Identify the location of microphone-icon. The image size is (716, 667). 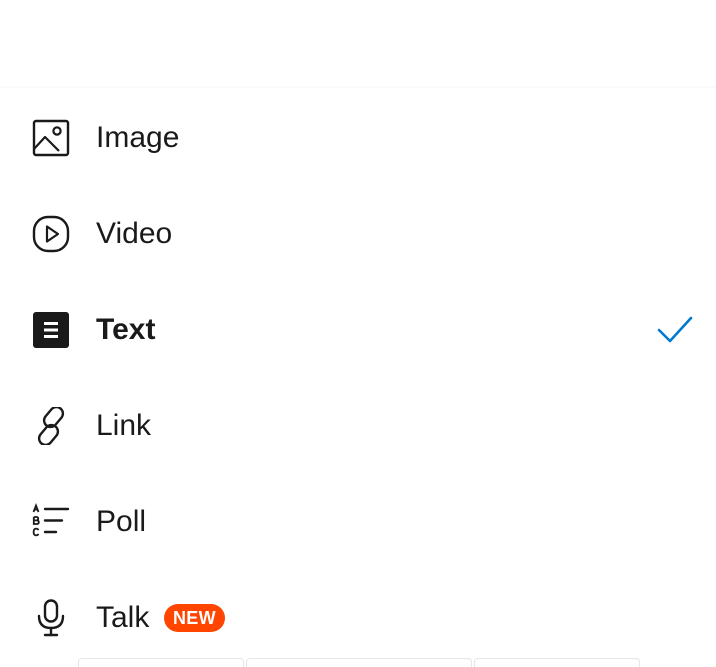
(51, 618).